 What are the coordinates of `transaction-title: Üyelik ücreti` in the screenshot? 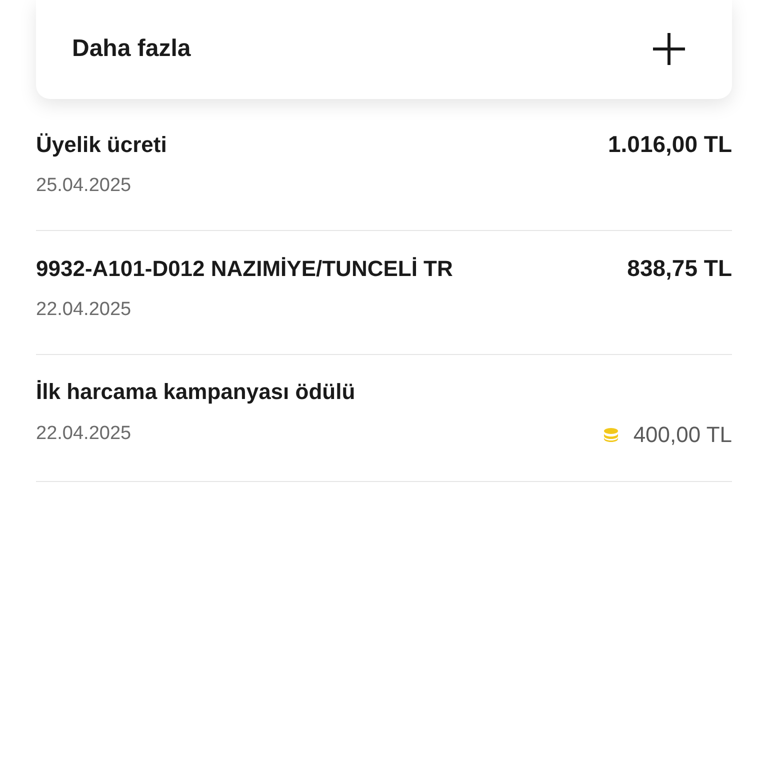 It's located at (101, 144).